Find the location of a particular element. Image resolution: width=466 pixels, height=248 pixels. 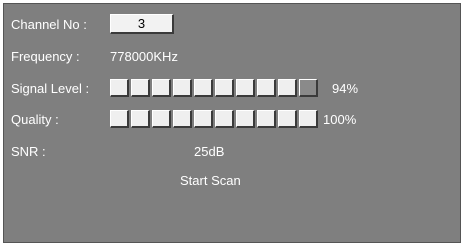

quality-bar is located at coordinates (215, 119).